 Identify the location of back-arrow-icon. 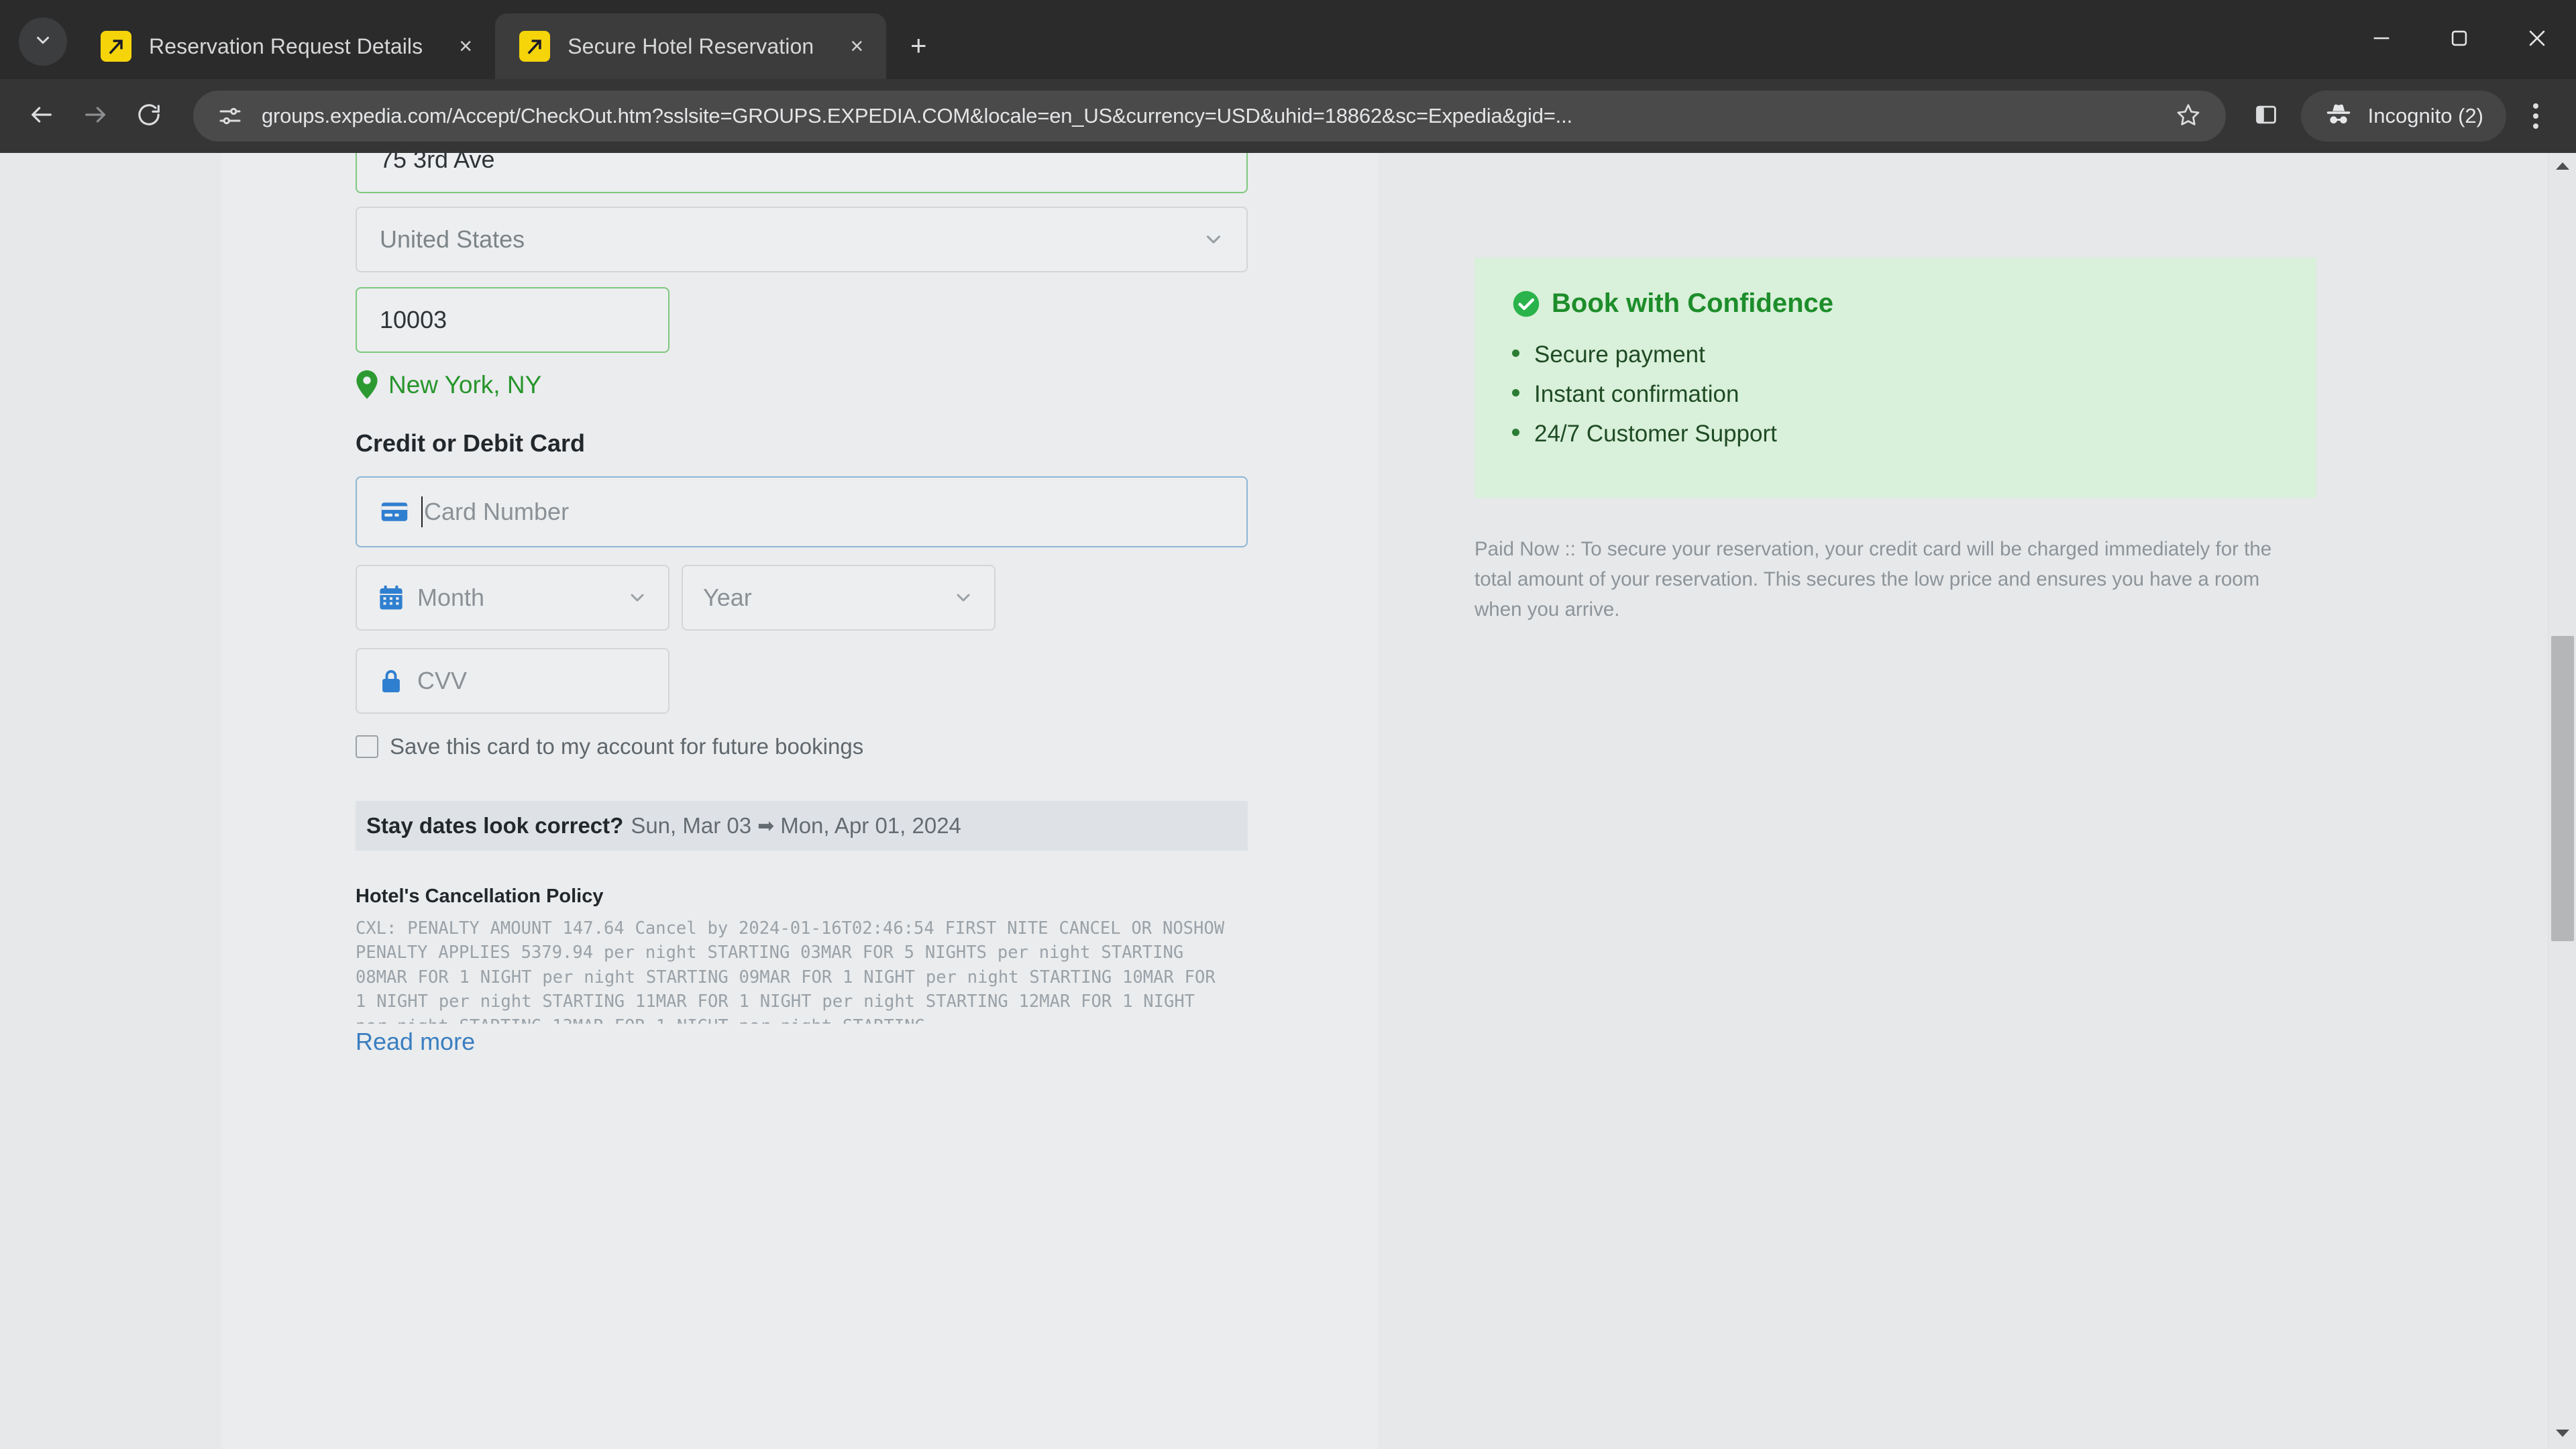
(41, 116).